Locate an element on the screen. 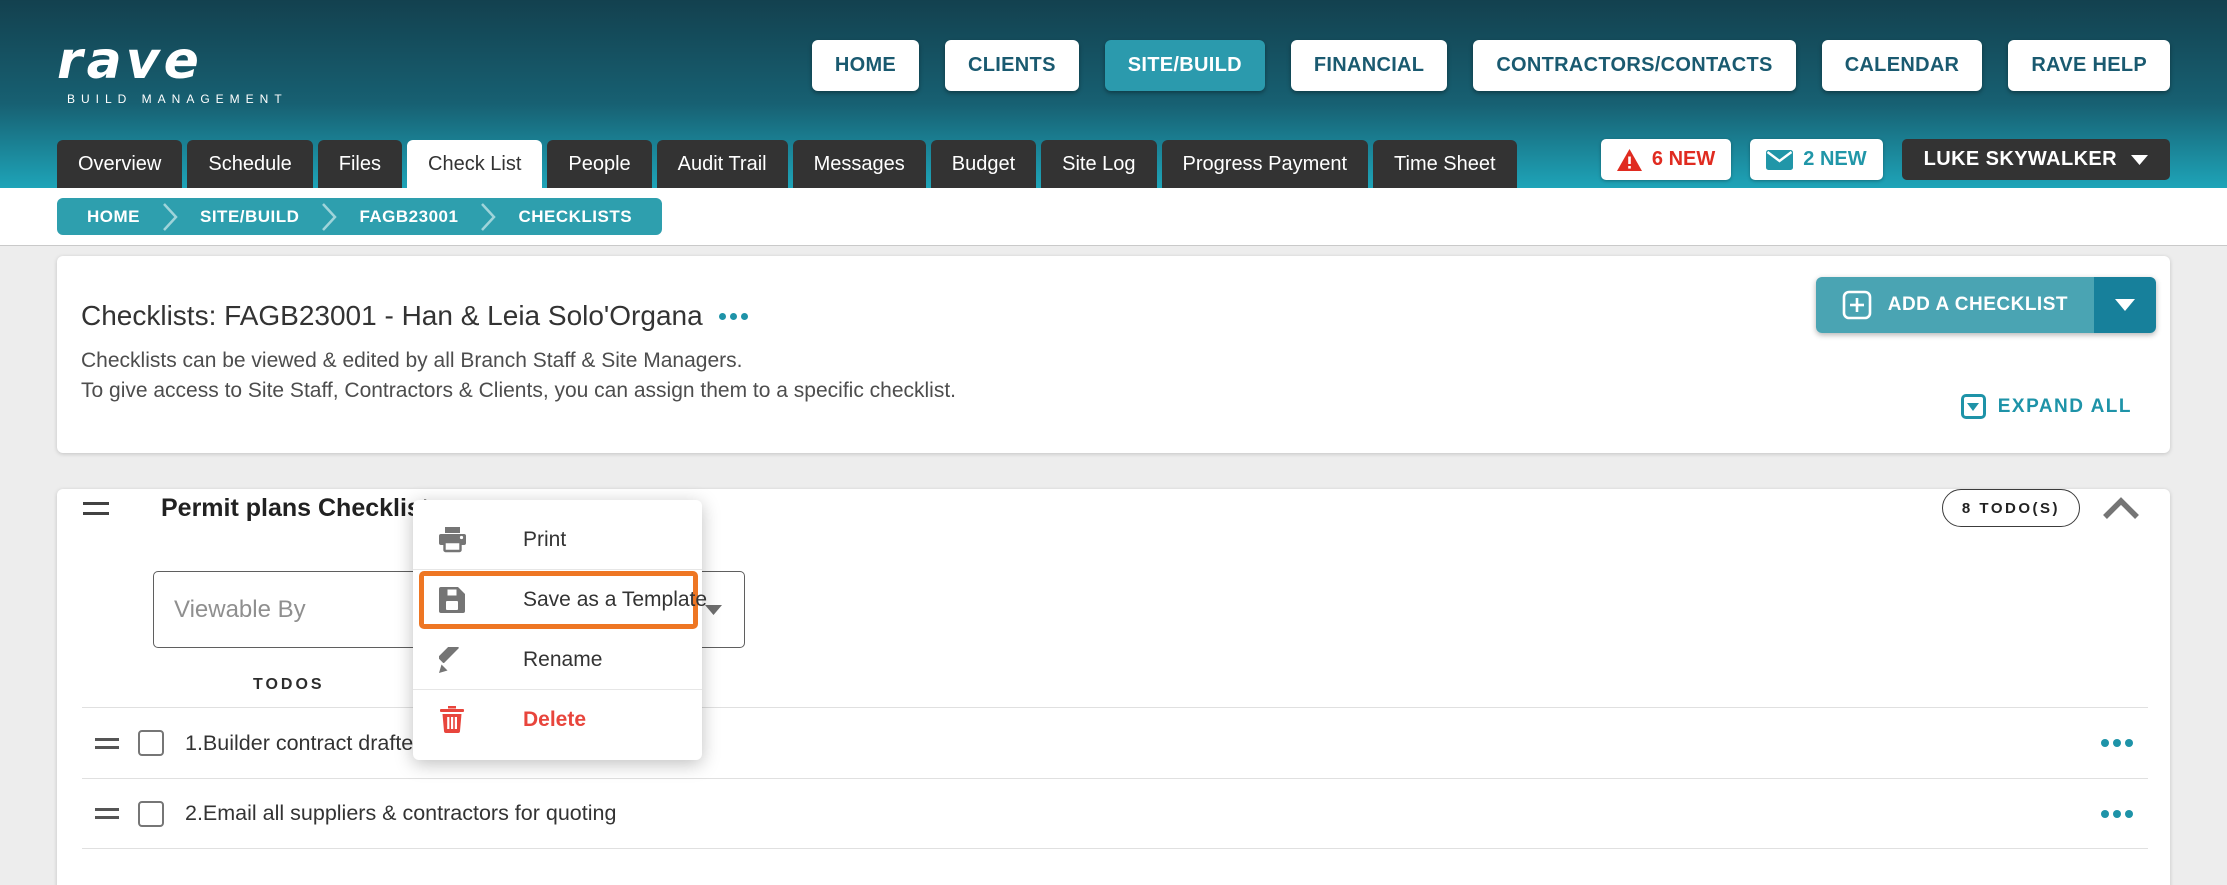 This screenshot has height=885, width=2227. chevron-down-icon is located at coordinates (2139, 159).